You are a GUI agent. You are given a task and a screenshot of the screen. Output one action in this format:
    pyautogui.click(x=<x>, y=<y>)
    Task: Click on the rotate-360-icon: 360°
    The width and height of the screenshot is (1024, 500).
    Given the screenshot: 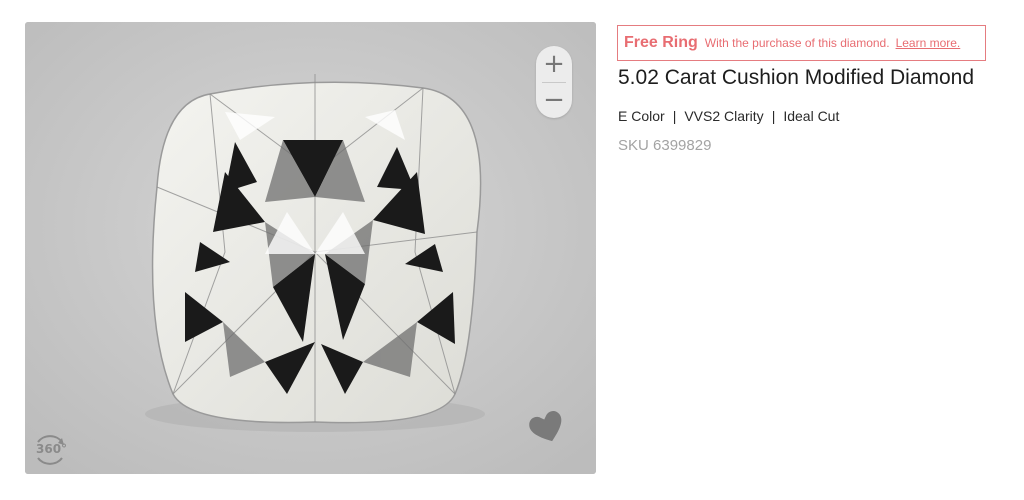 What is the action you would take?
    pyautogui.click(x=50, y=449)
    